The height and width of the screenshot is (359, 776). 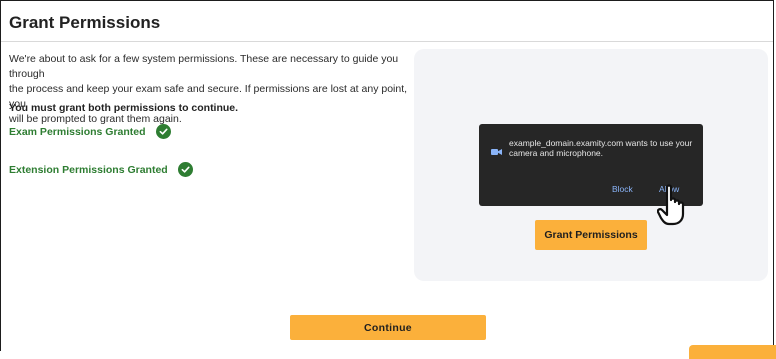 I want to click on corner-button, so click(x=732, y=352).